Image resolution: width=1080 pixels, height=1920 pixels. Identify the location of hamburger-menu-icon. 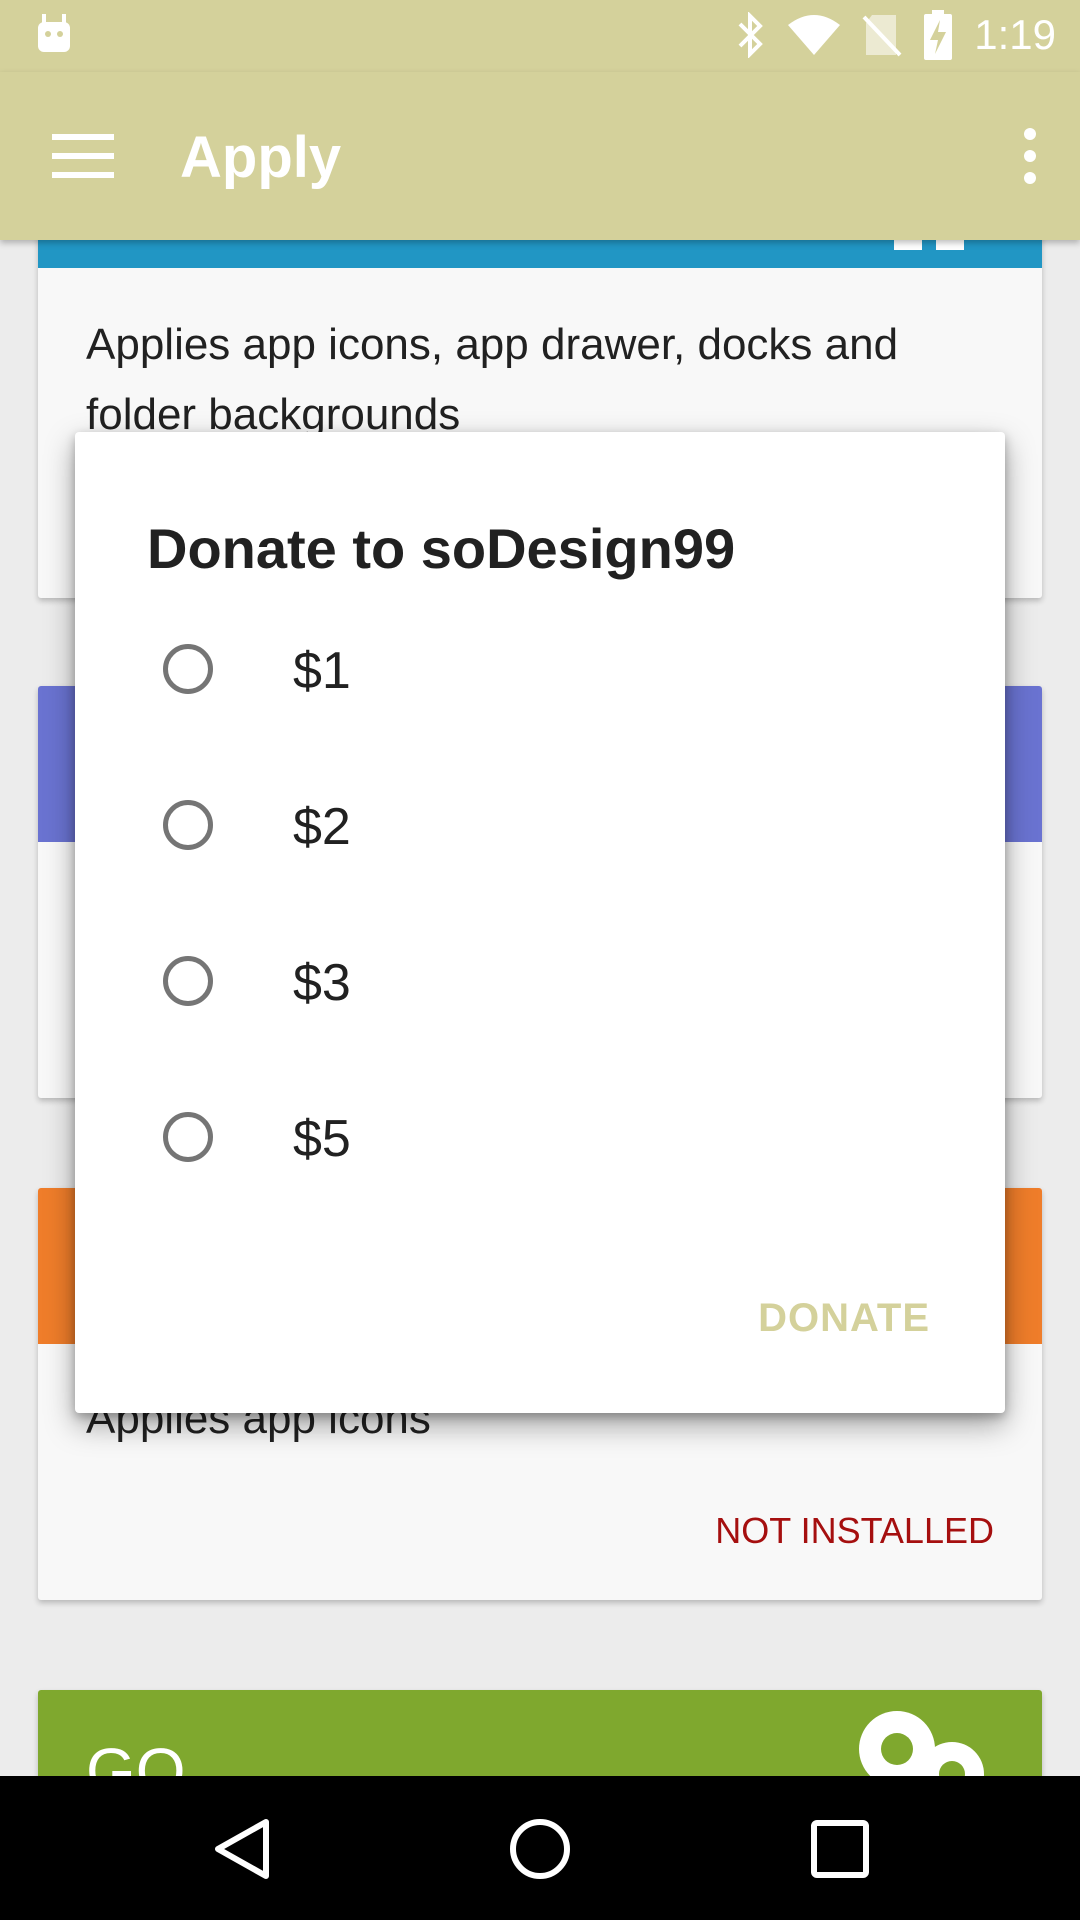
(83, 156).